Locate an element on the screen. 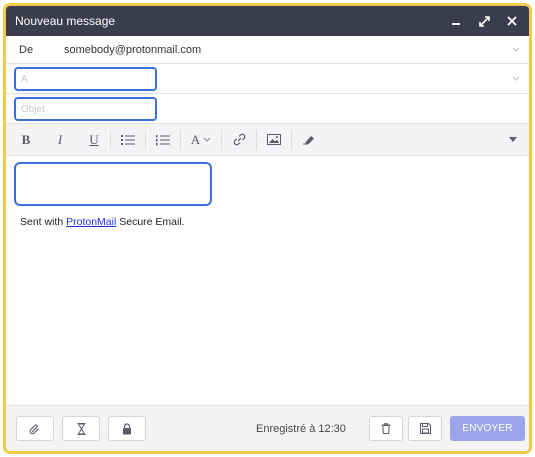 The height and width of the screenshot is (457, 535). subject-row is located at coordinates (267, 109).